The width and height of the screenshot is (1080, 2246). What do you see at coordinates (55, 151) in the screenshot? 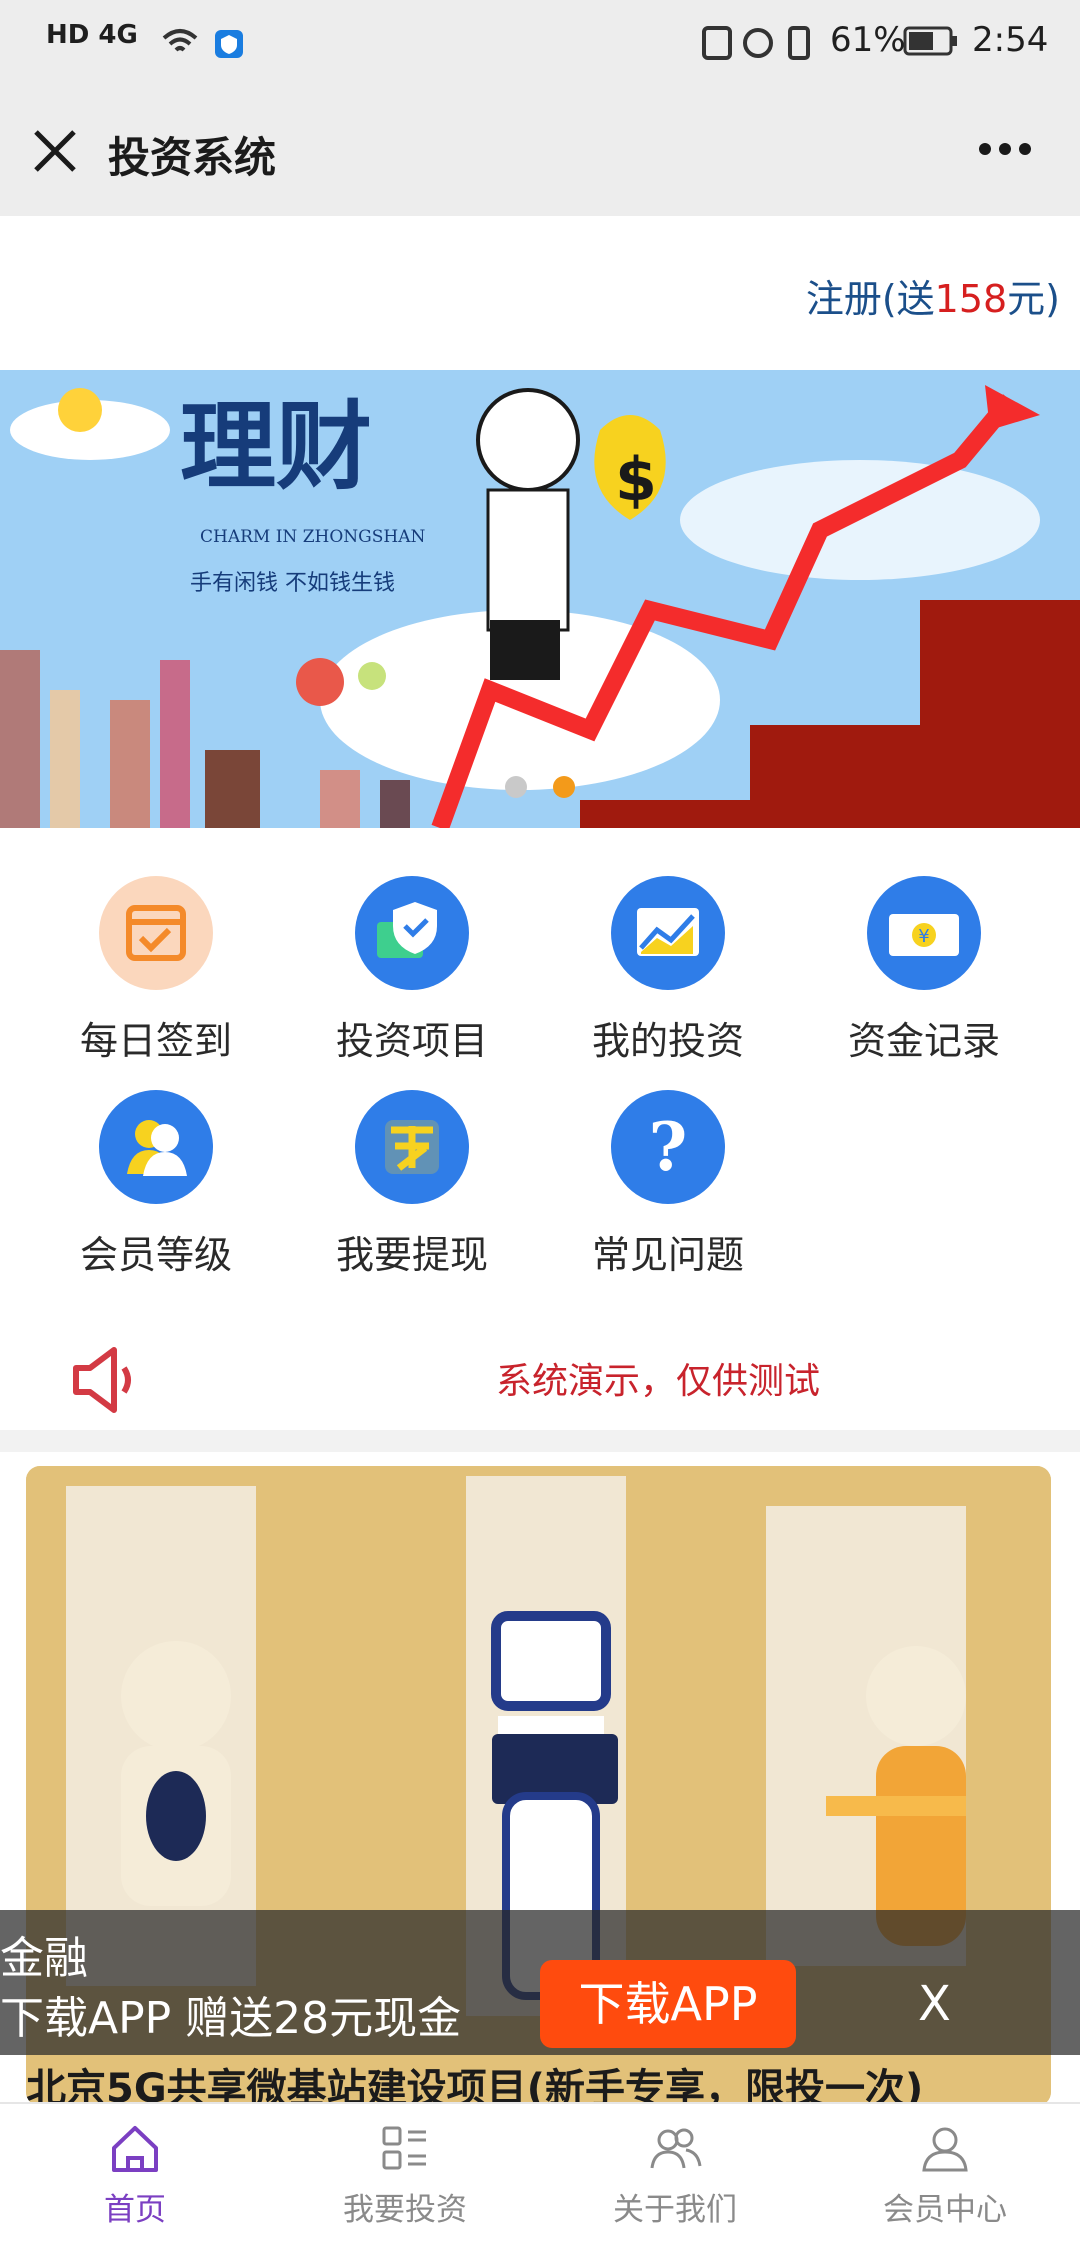
I see `close-icon` at bounding box center [55, 151].